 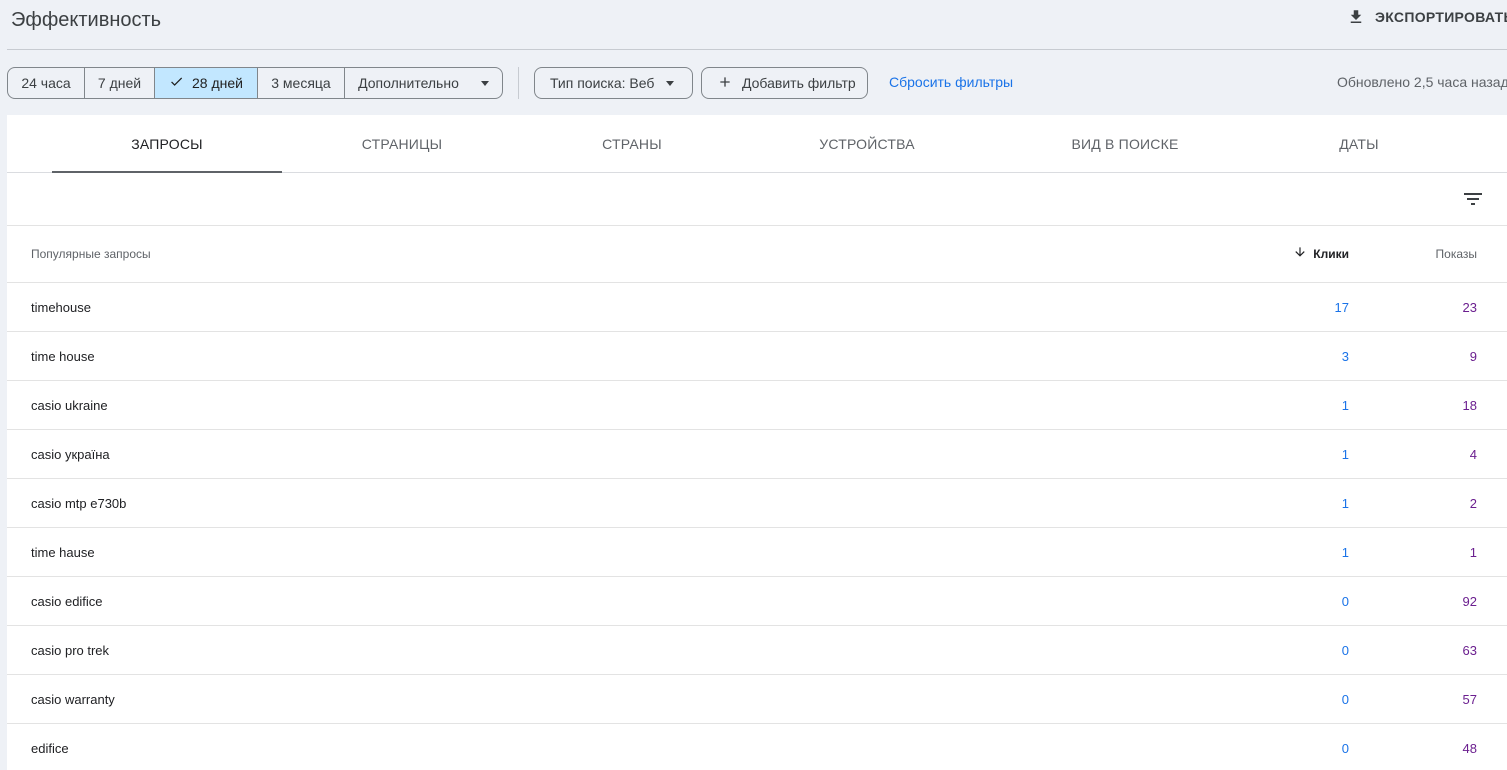 What do you see at coordinates (1300, 253) in the screenshot?
I see `arrow-down-icon` at bounding box center [1300, 253].